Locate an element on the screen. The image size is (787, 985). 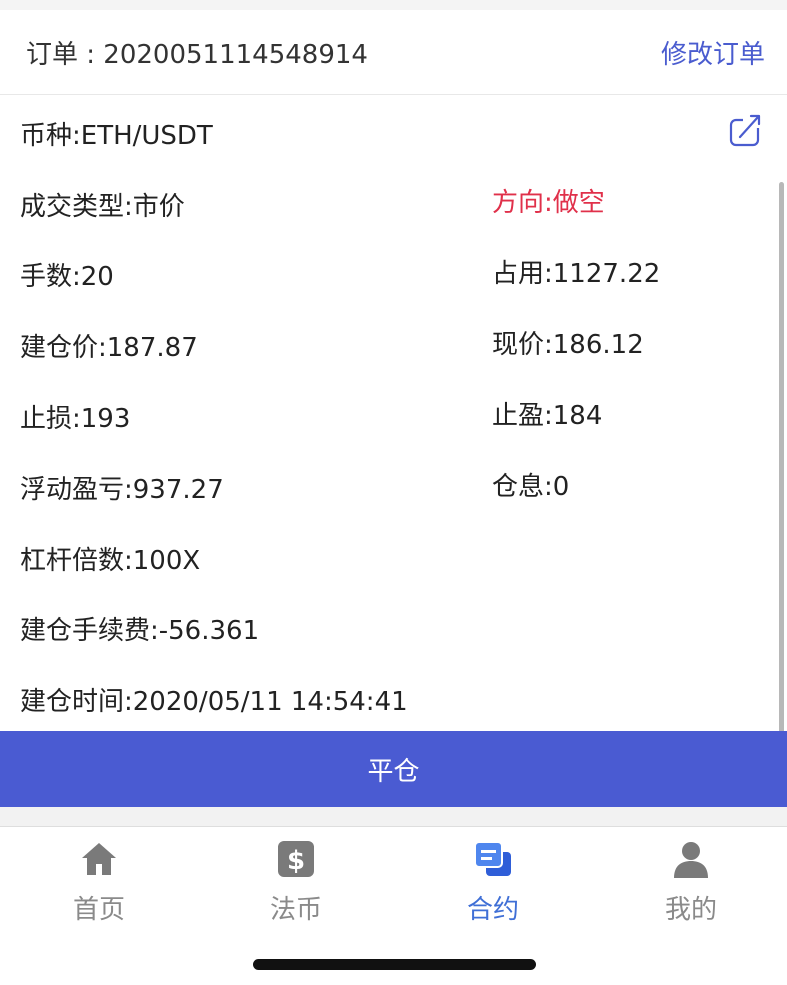
swap-field: 仓息:0 is located at coordinates (531, 487).